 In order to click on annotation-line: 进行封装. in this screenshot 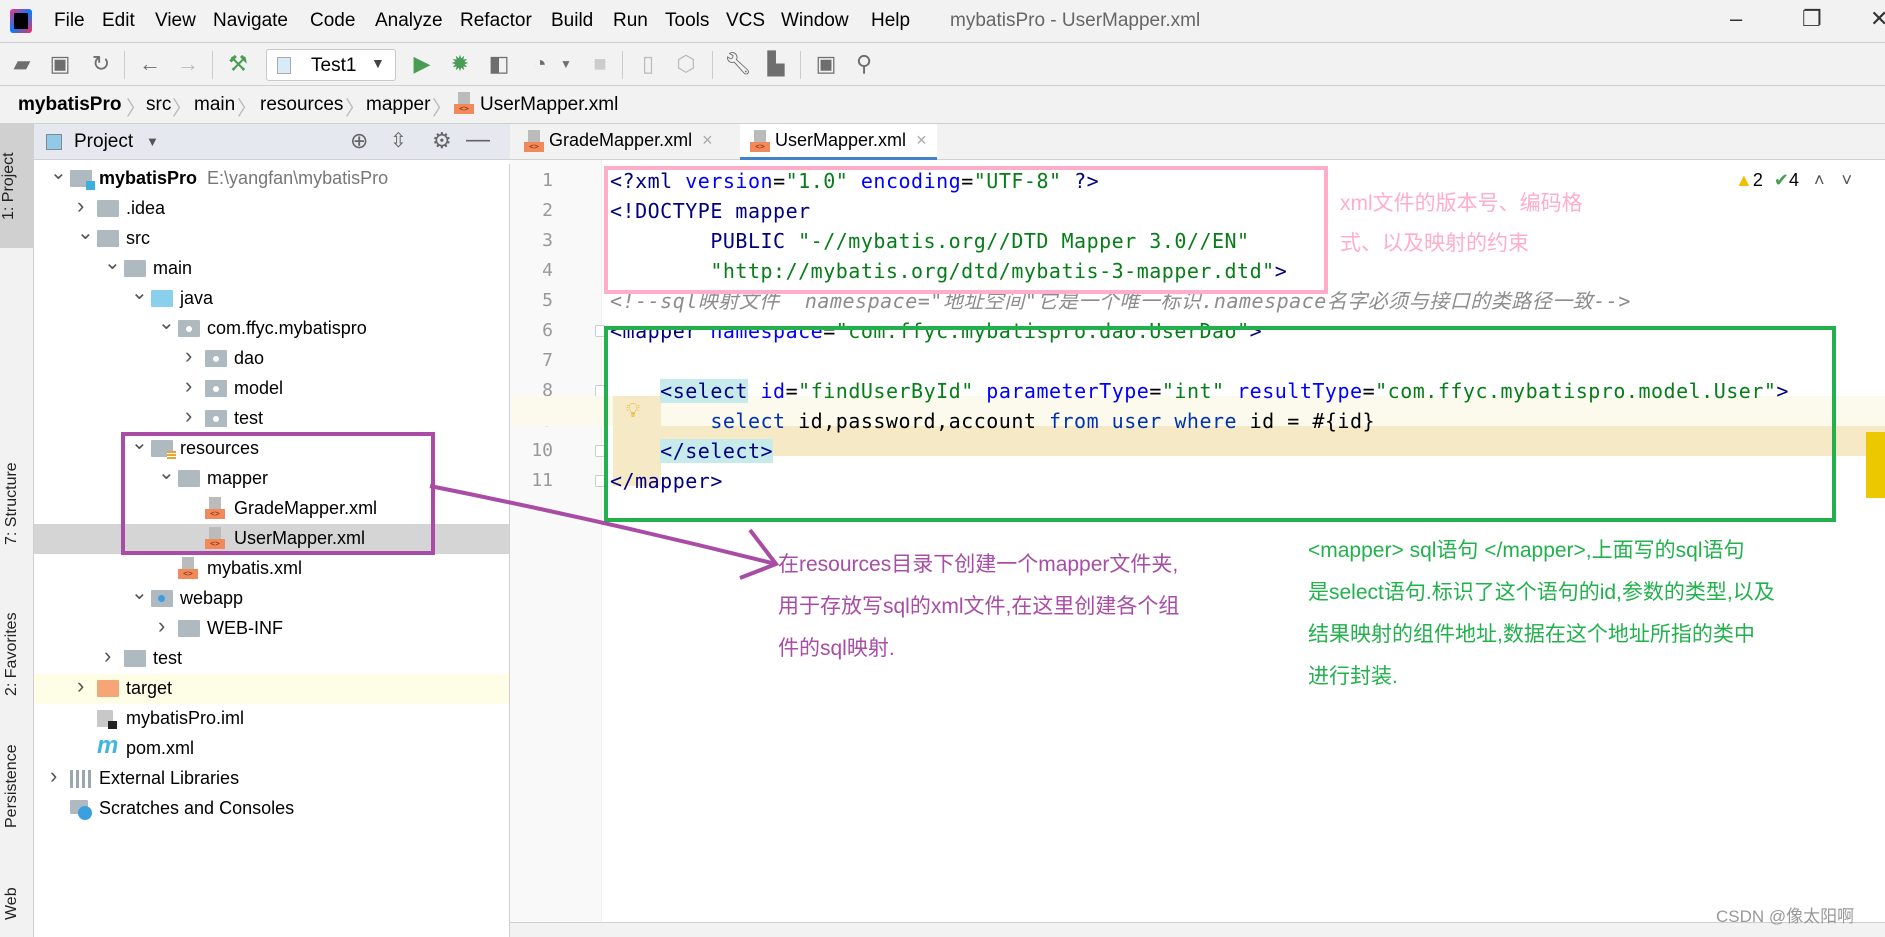, I will do `click(1353, 676)`.